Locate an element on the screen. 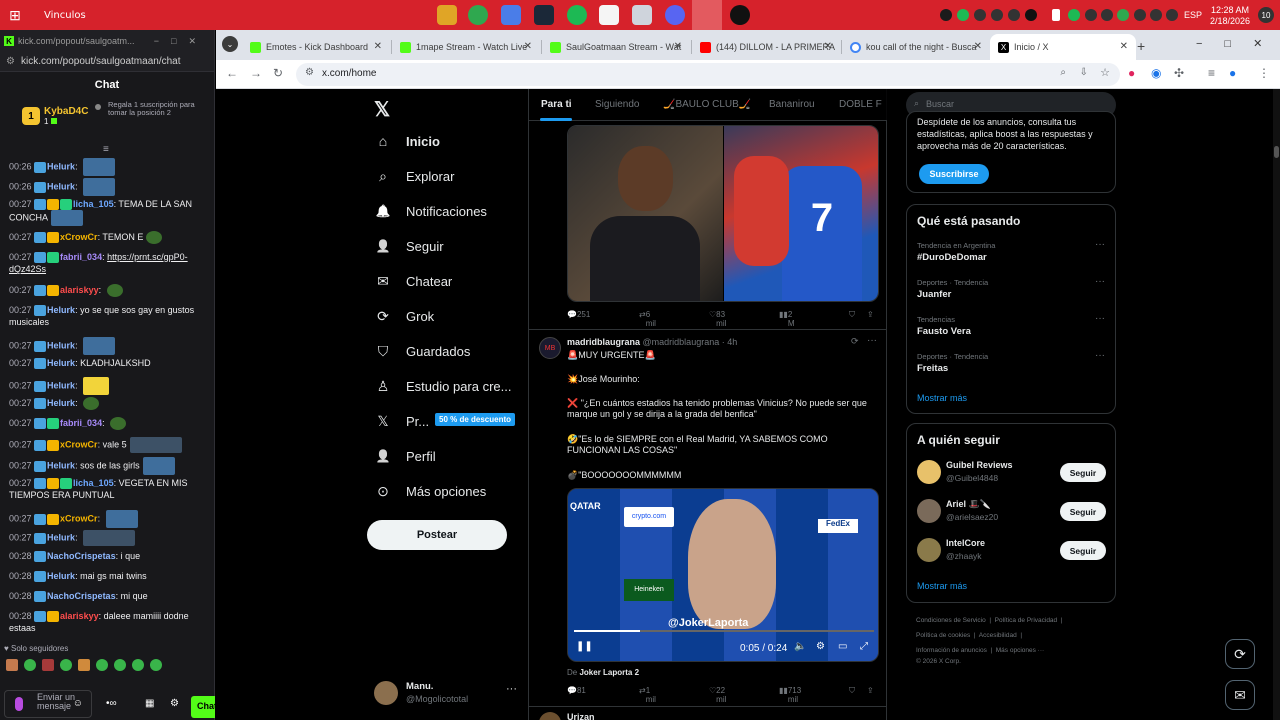 The width and height of the screenshot is (1280, 720). tweet-image: 7 is located at coordinates (723, 213).